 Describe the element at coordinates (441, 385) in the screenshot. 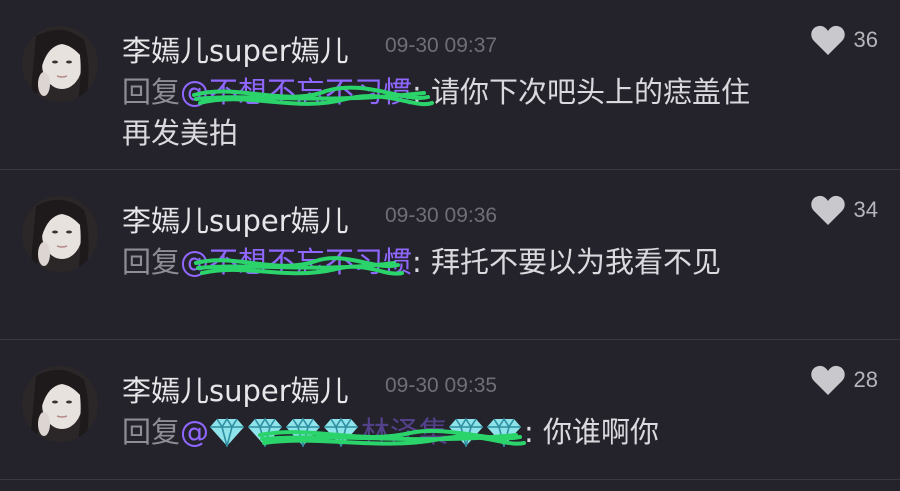

I see `timestamp: 09-30 09:35` at that location.